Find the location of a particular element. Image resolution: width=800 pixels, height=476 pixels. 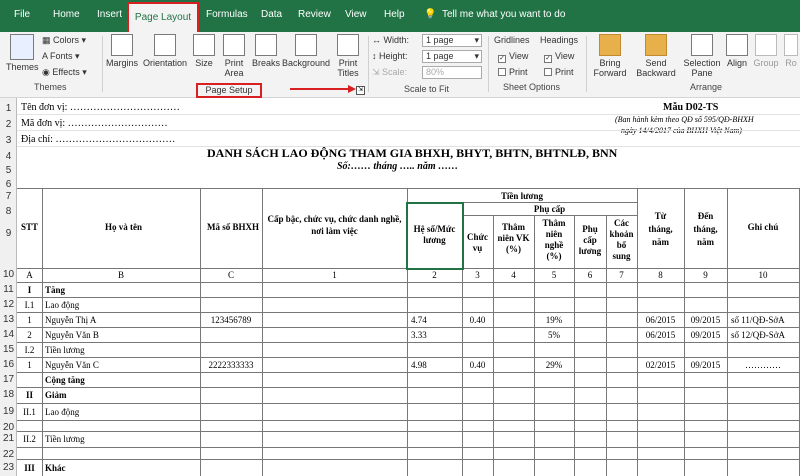

table-row-stt: II.1 is located at coordinates (29, 412).